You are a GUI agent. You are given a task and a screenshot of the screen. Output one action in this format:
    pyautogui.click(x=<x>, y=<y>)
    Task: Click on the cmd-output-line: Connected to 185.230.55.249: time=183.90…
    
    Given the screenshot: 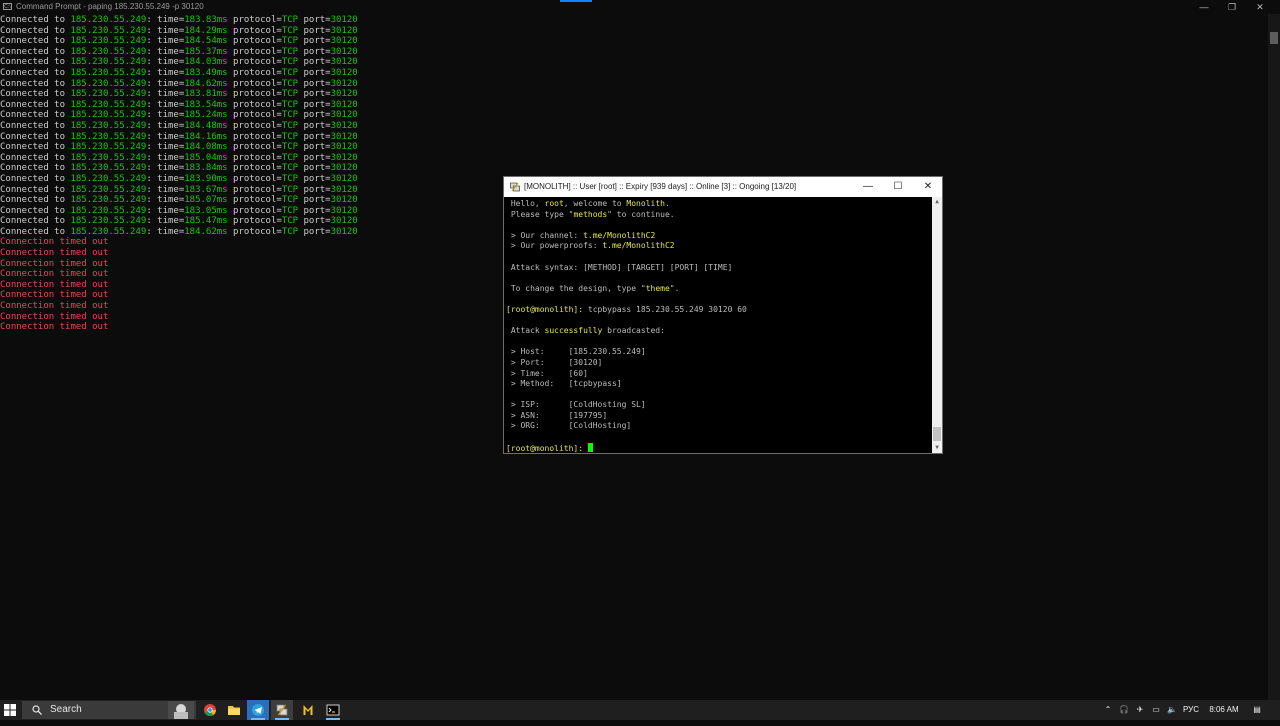 What is the action you would take?
    pyautogui.click(x=179, y=178)
    